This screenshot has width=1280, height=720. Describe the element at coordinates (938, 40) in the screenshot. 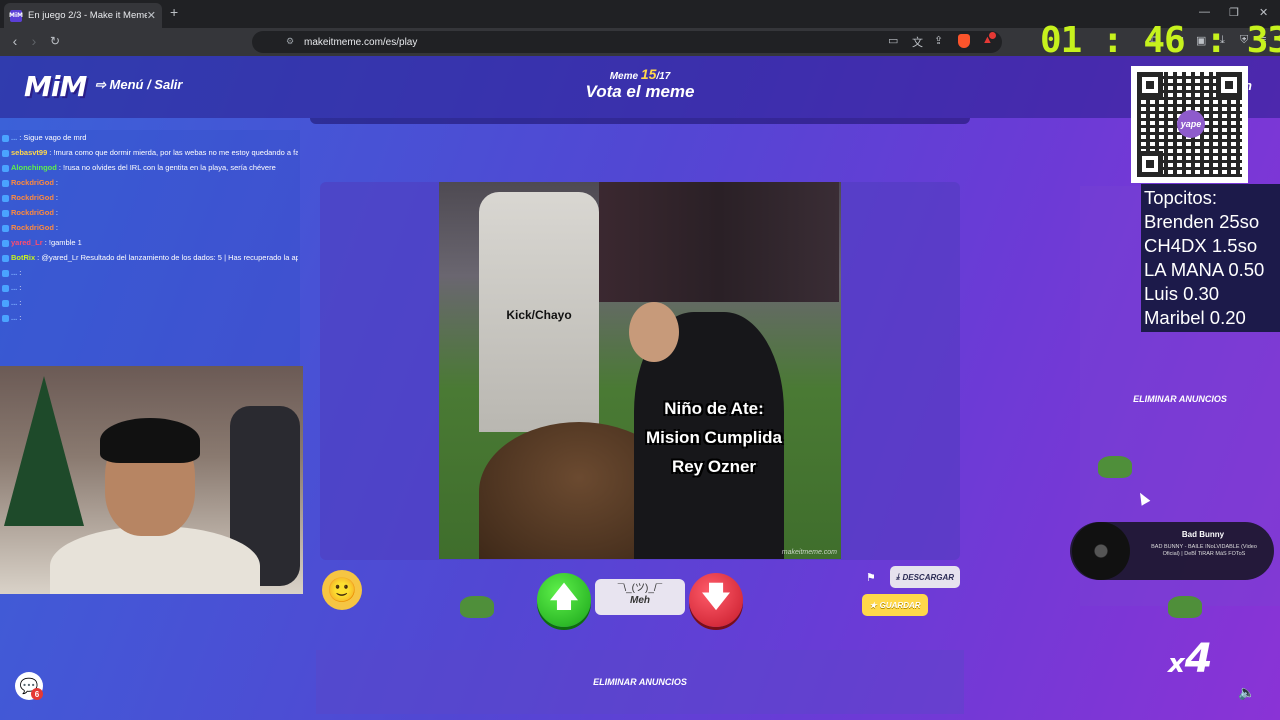

I see `share-icon: ⇪` at that location.